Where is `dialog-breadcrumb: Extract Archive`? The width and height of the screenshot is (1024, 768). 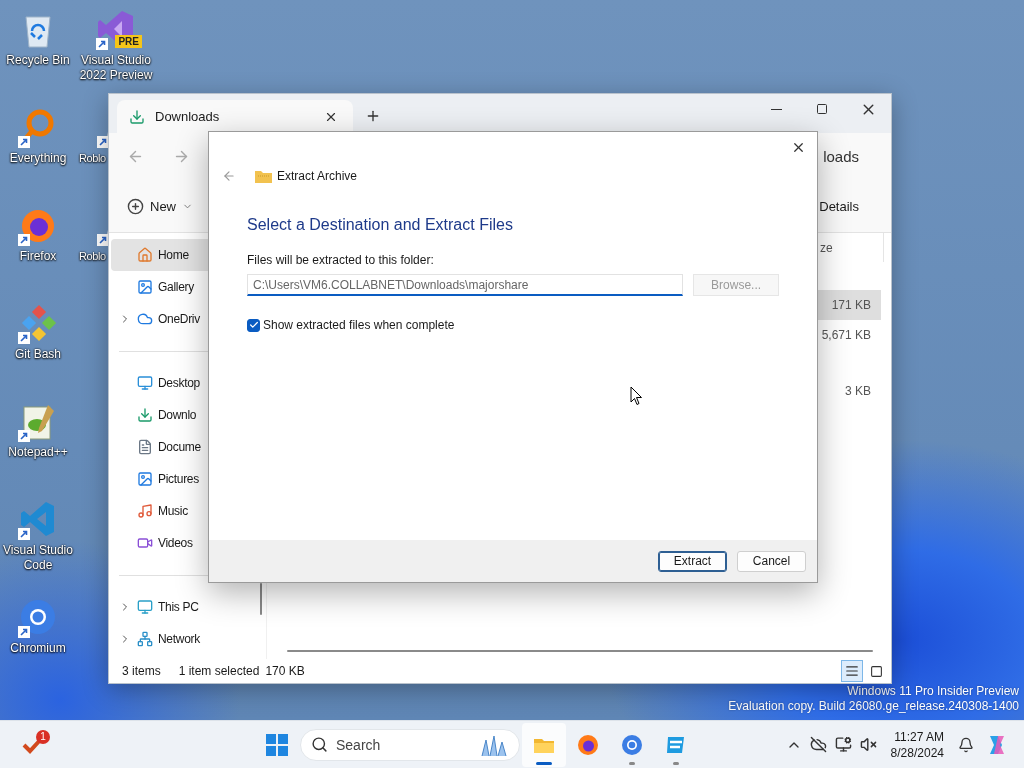
dialog-breadcrumb: Extract Archive is located at coordinates (317, 176).